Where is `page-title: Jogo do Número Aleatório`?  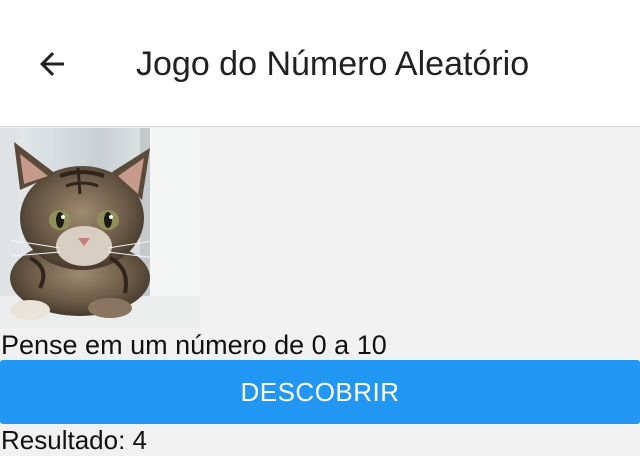 page-title: Jogo do Número Aleatório is located at coordinates (333, 64).